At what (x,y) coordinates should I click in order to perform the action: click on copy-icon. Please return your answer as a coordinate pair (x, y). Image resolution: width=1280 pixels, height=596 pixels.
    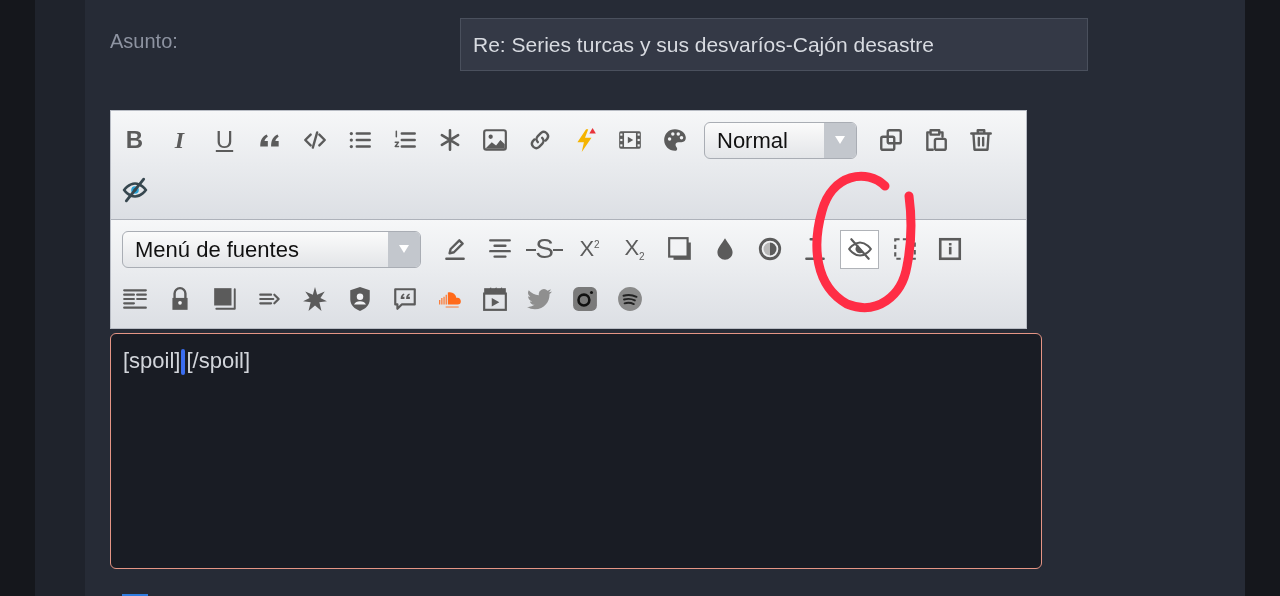
    Looking at the image, I should click on (890, 140).